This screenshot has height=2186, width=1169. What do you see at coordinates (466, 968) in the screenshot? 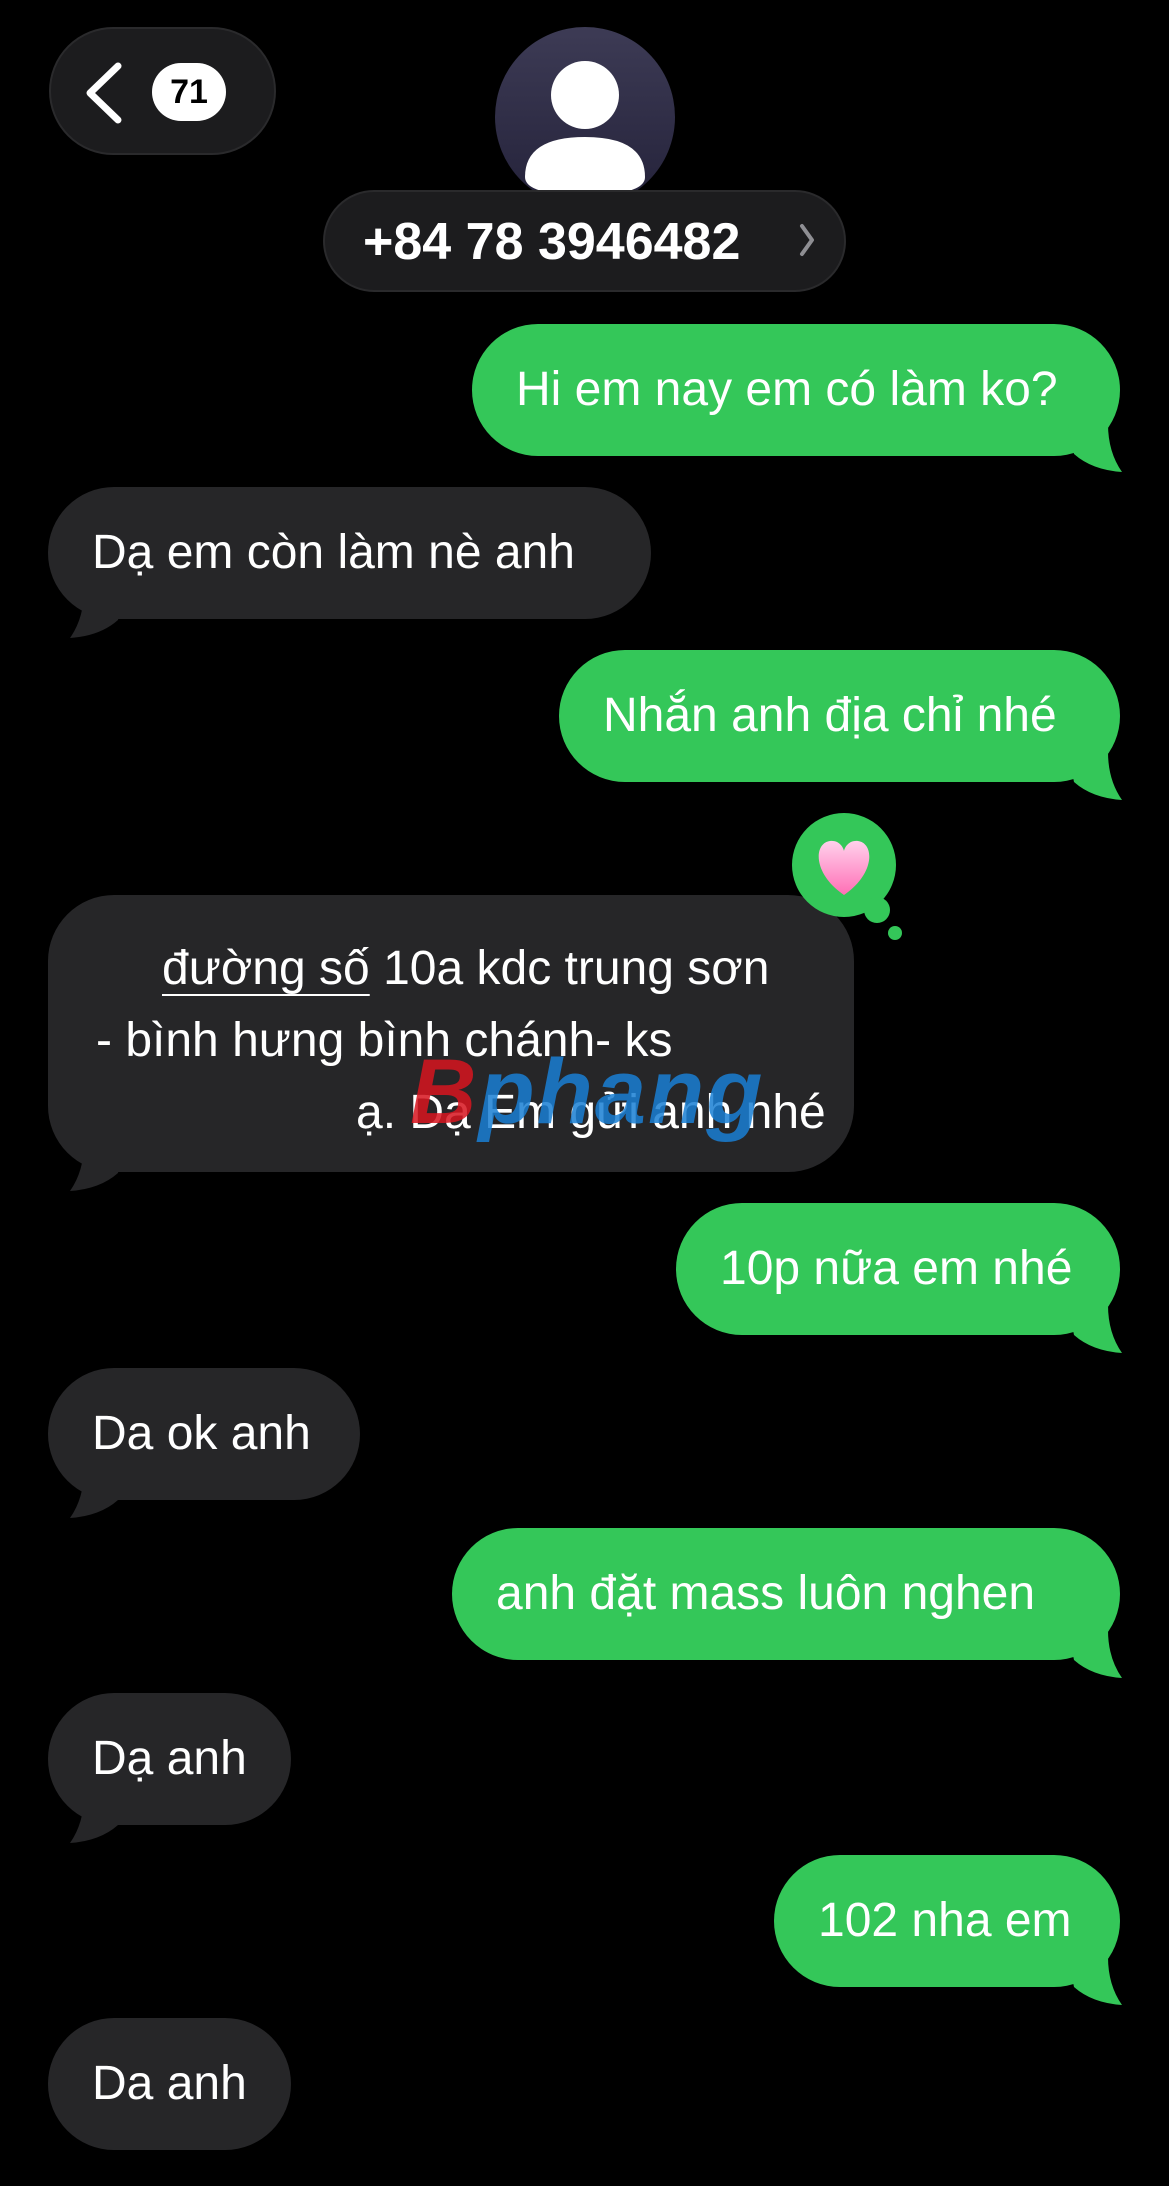
I see `message-text-line: đường số 10a kdc trung sơn` at bounding box center [466, 968].